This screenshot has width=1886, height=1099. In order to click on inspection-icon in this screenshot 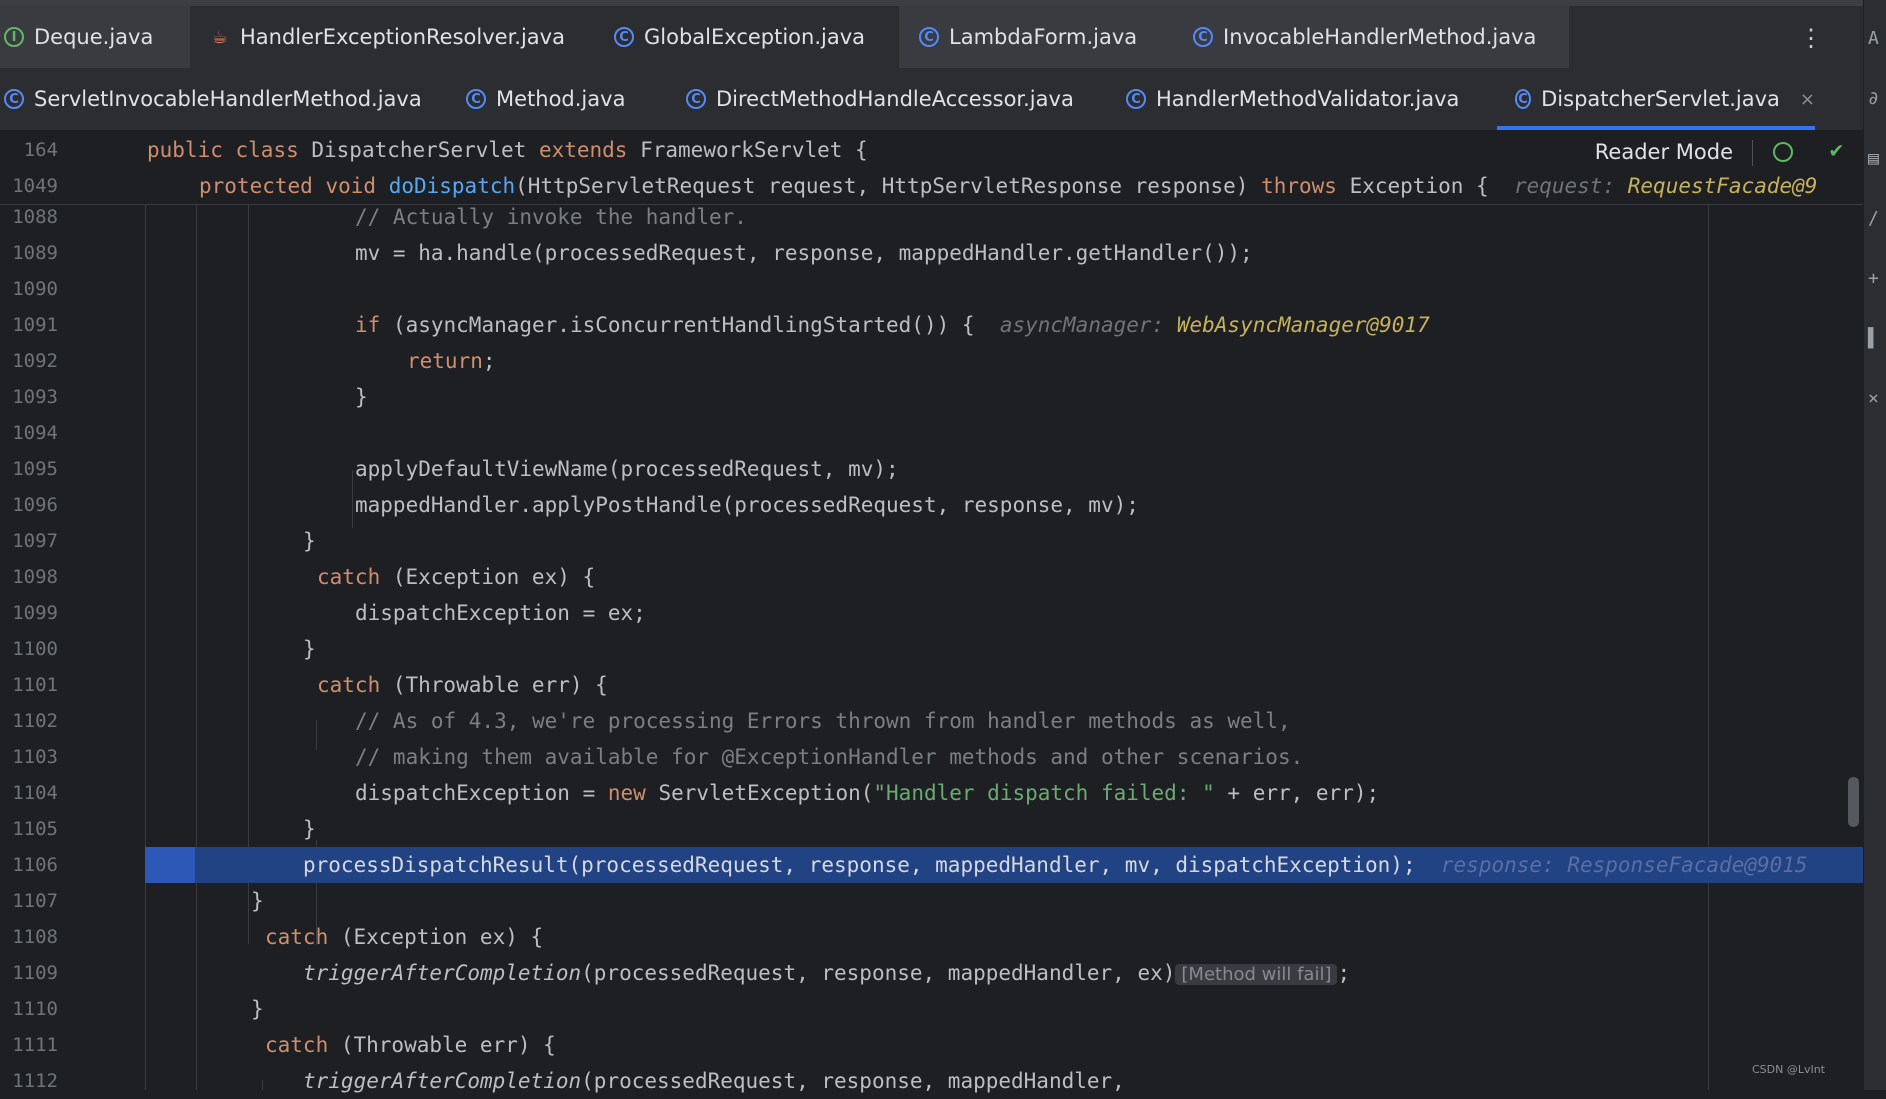, I will do `click(1783, 152)`.